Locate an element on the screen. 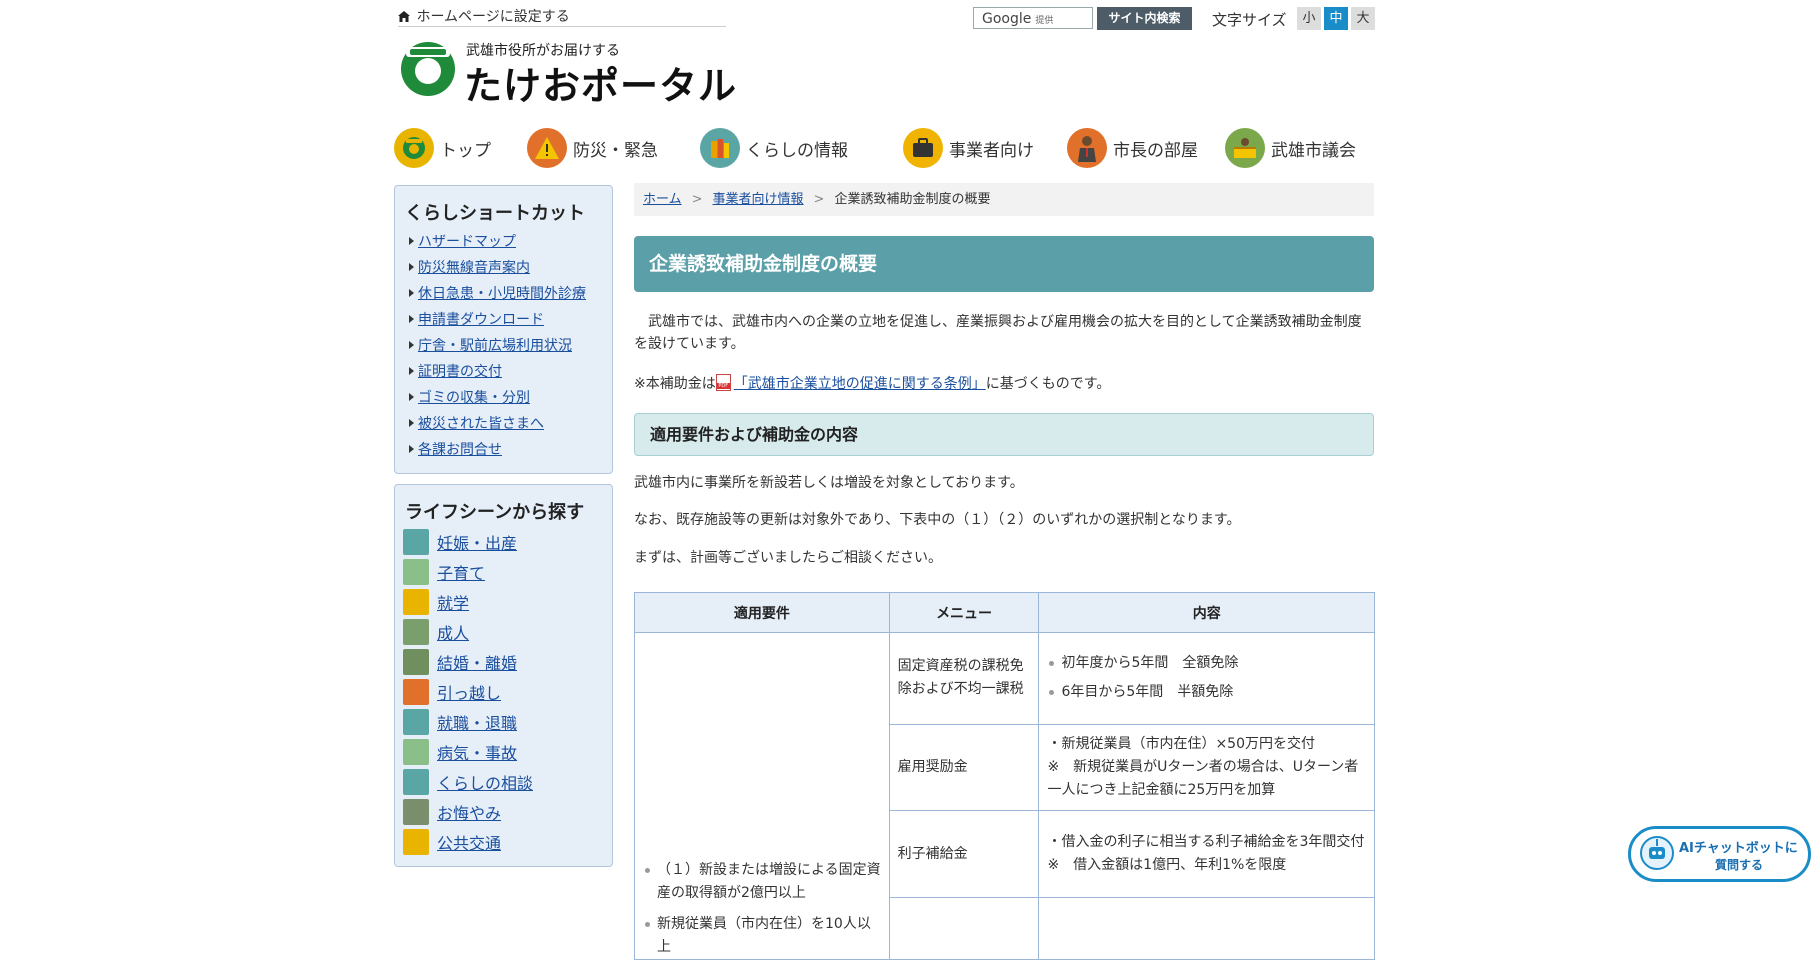 The width and height of the screenshot is (1817, 960). pdf-icon is located at coordinates (723, 382).